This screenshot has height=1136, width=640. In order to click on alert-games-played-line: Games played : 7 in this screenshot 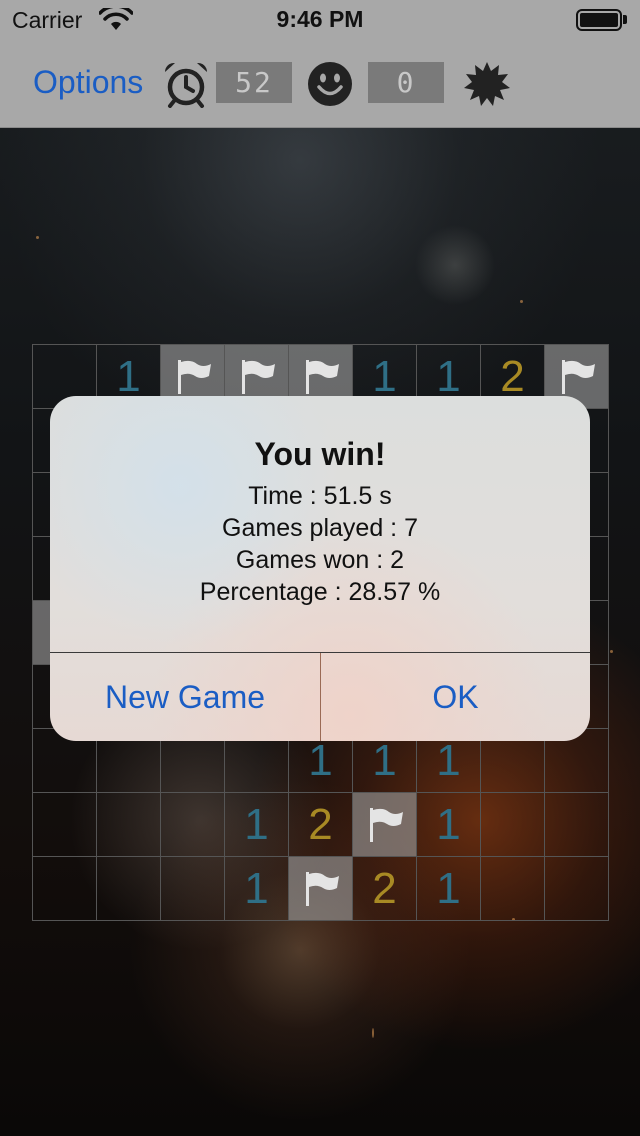, I will do `click(320, 528)`.